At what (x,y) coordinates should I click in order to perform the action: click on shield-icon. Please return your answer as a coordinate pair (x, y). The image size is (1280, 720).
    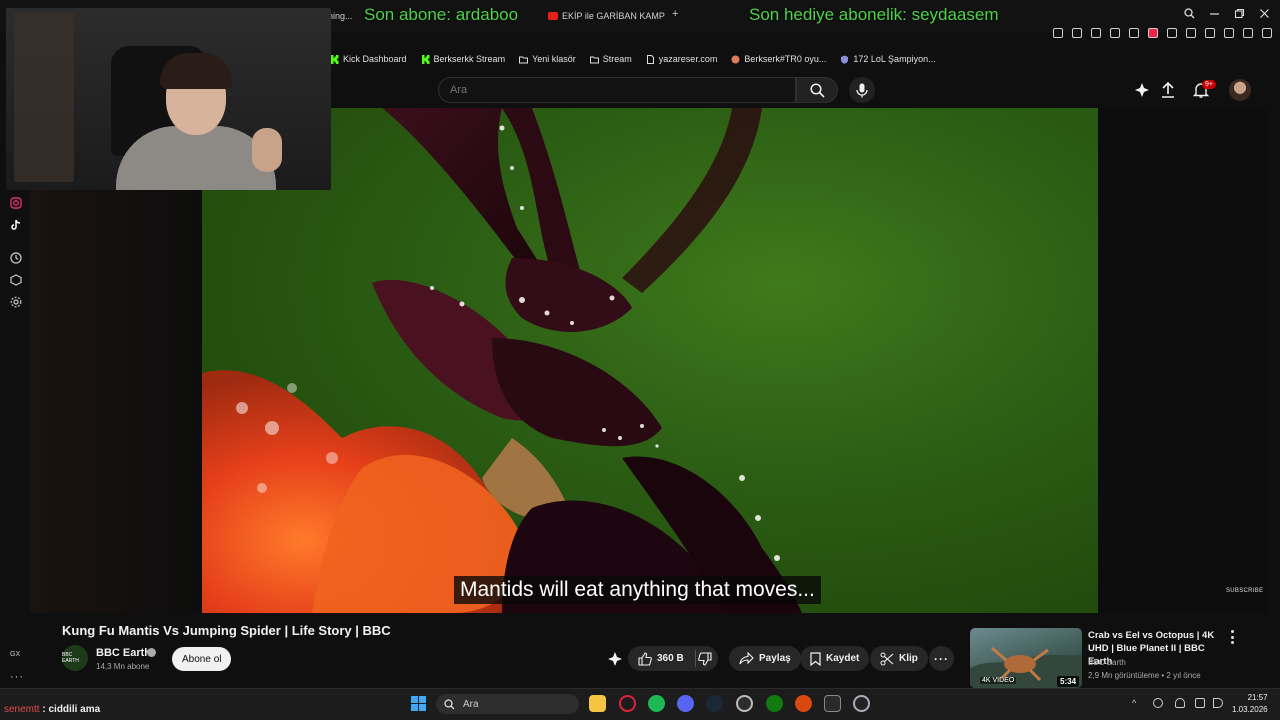
    Looking at the image, I should click on (1096, 33).